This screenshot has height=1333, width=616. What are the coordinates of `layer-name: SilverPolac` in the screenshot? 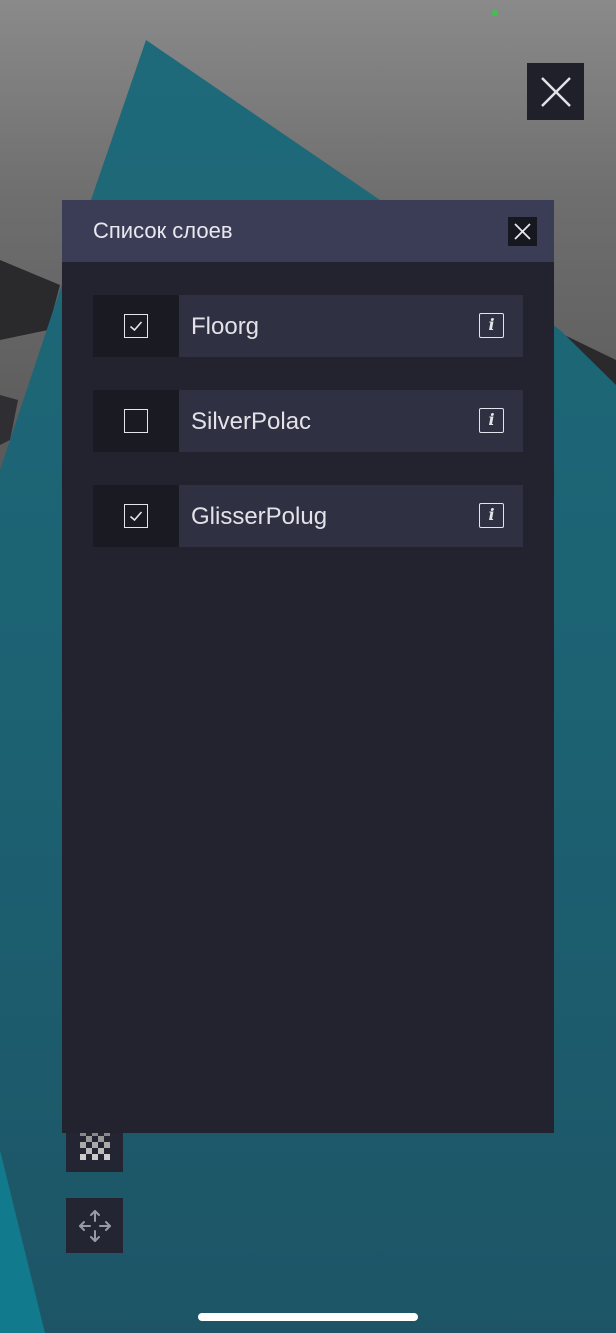 It's located at (251, 421).